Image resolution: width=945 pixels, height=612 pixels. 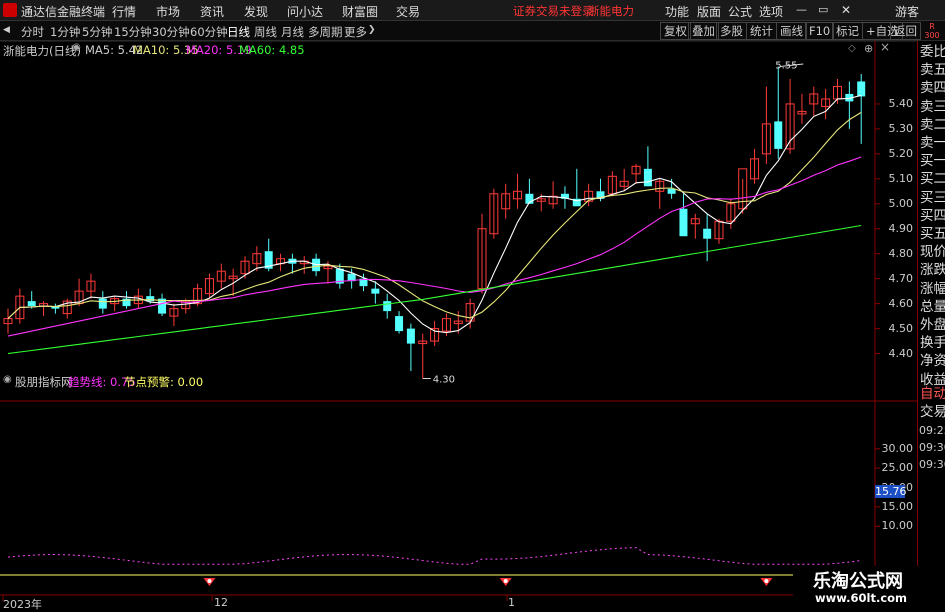 I want to click on quote-field-15: 外盘, so click(x=932, y=325).